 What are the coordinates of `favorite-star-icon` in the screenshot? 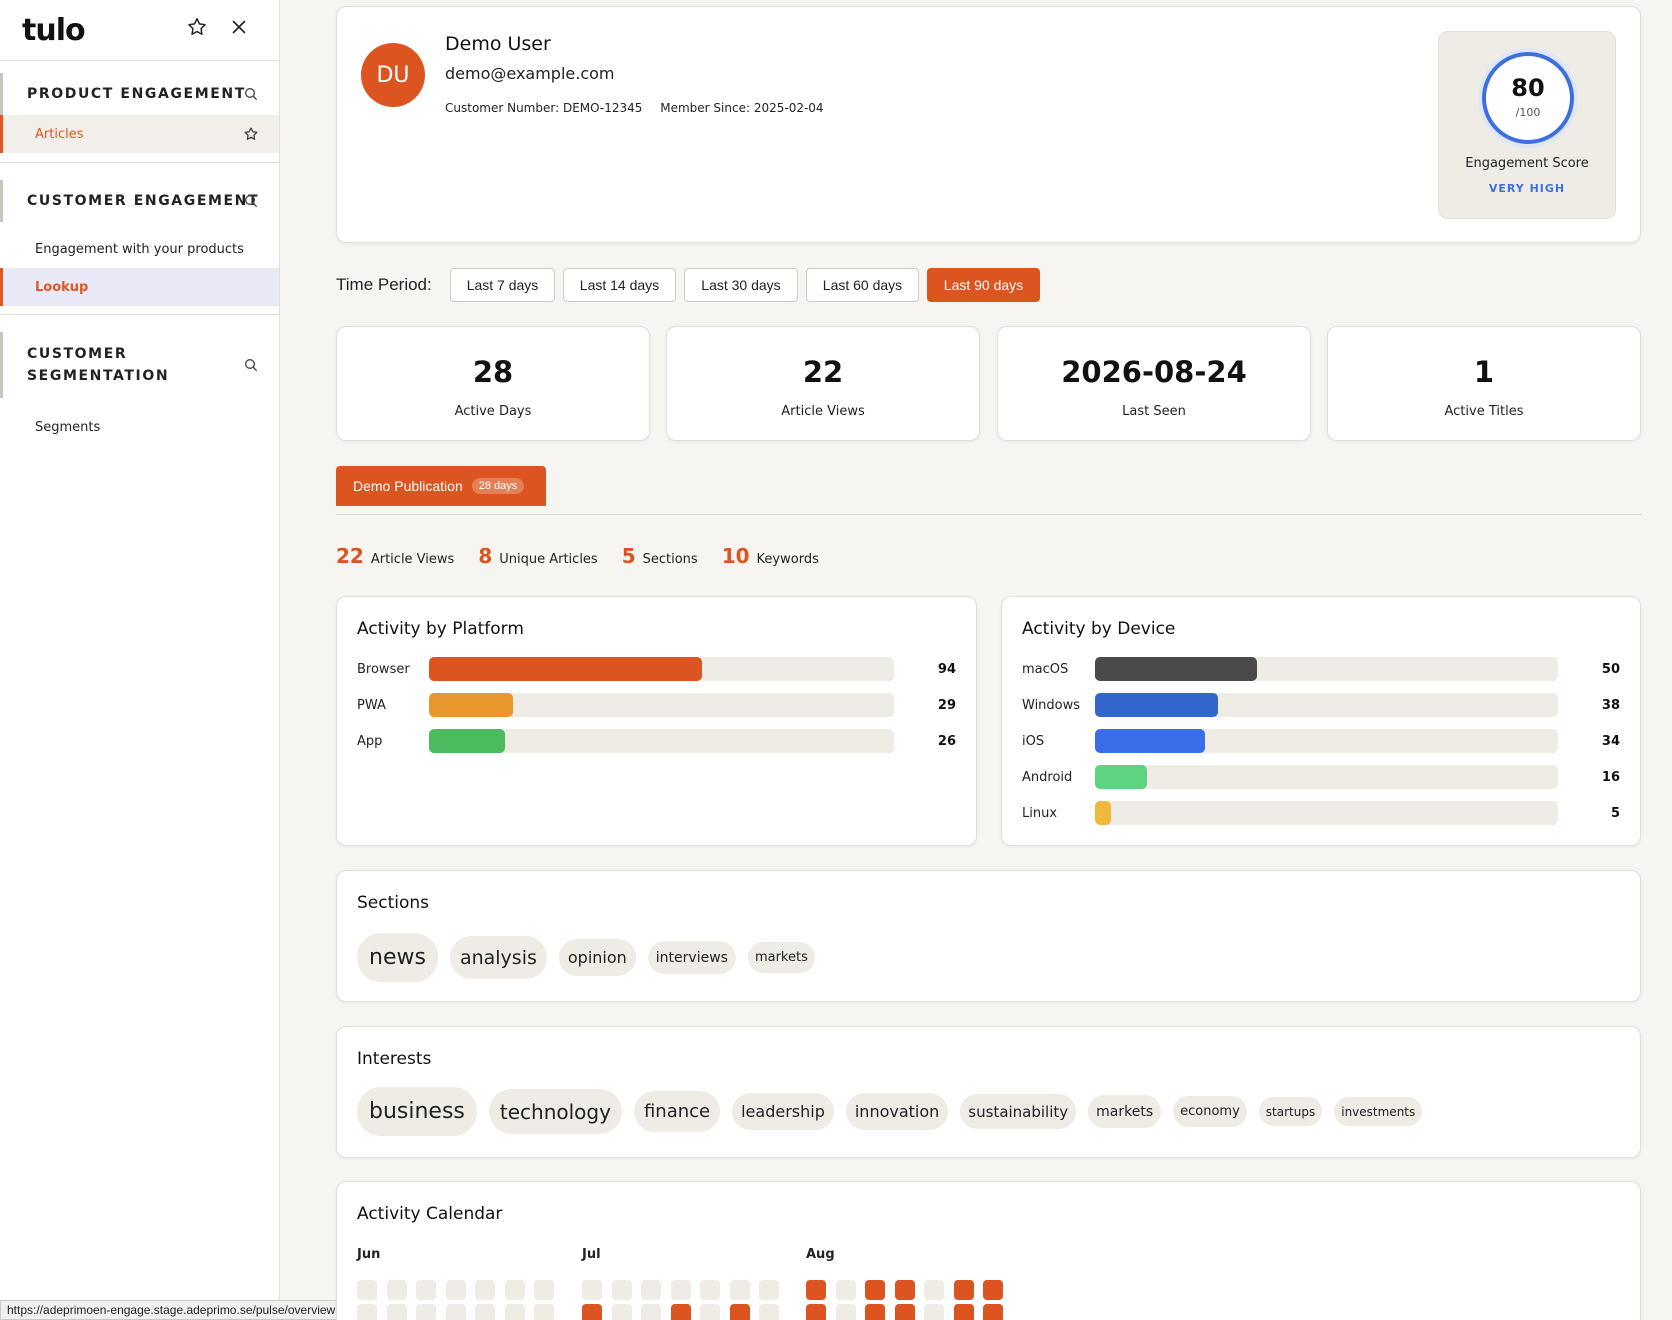 It's located at (197, 27).